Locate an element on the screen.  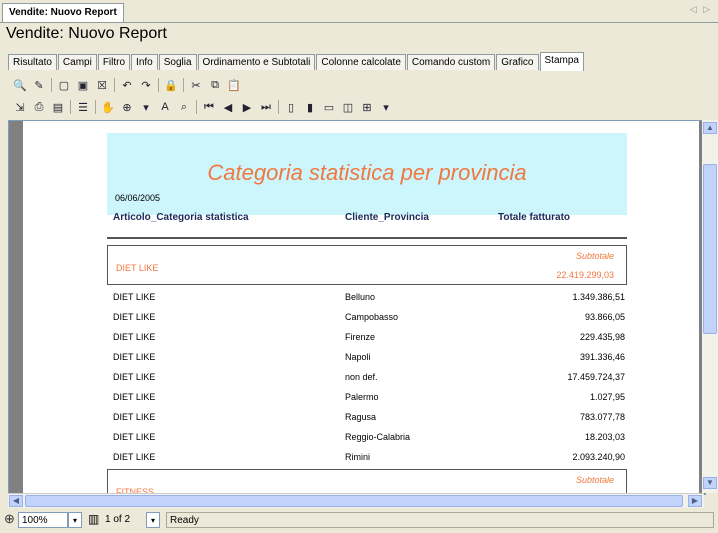
next-page-icon: ▶ is located at coordinates (247, 107).